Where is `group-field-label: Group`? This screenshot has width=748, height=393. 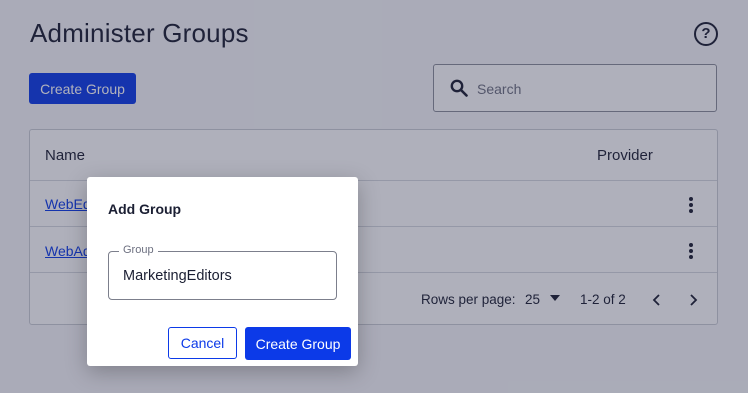 group-field-label: Group is located at coordinates (138, 250).